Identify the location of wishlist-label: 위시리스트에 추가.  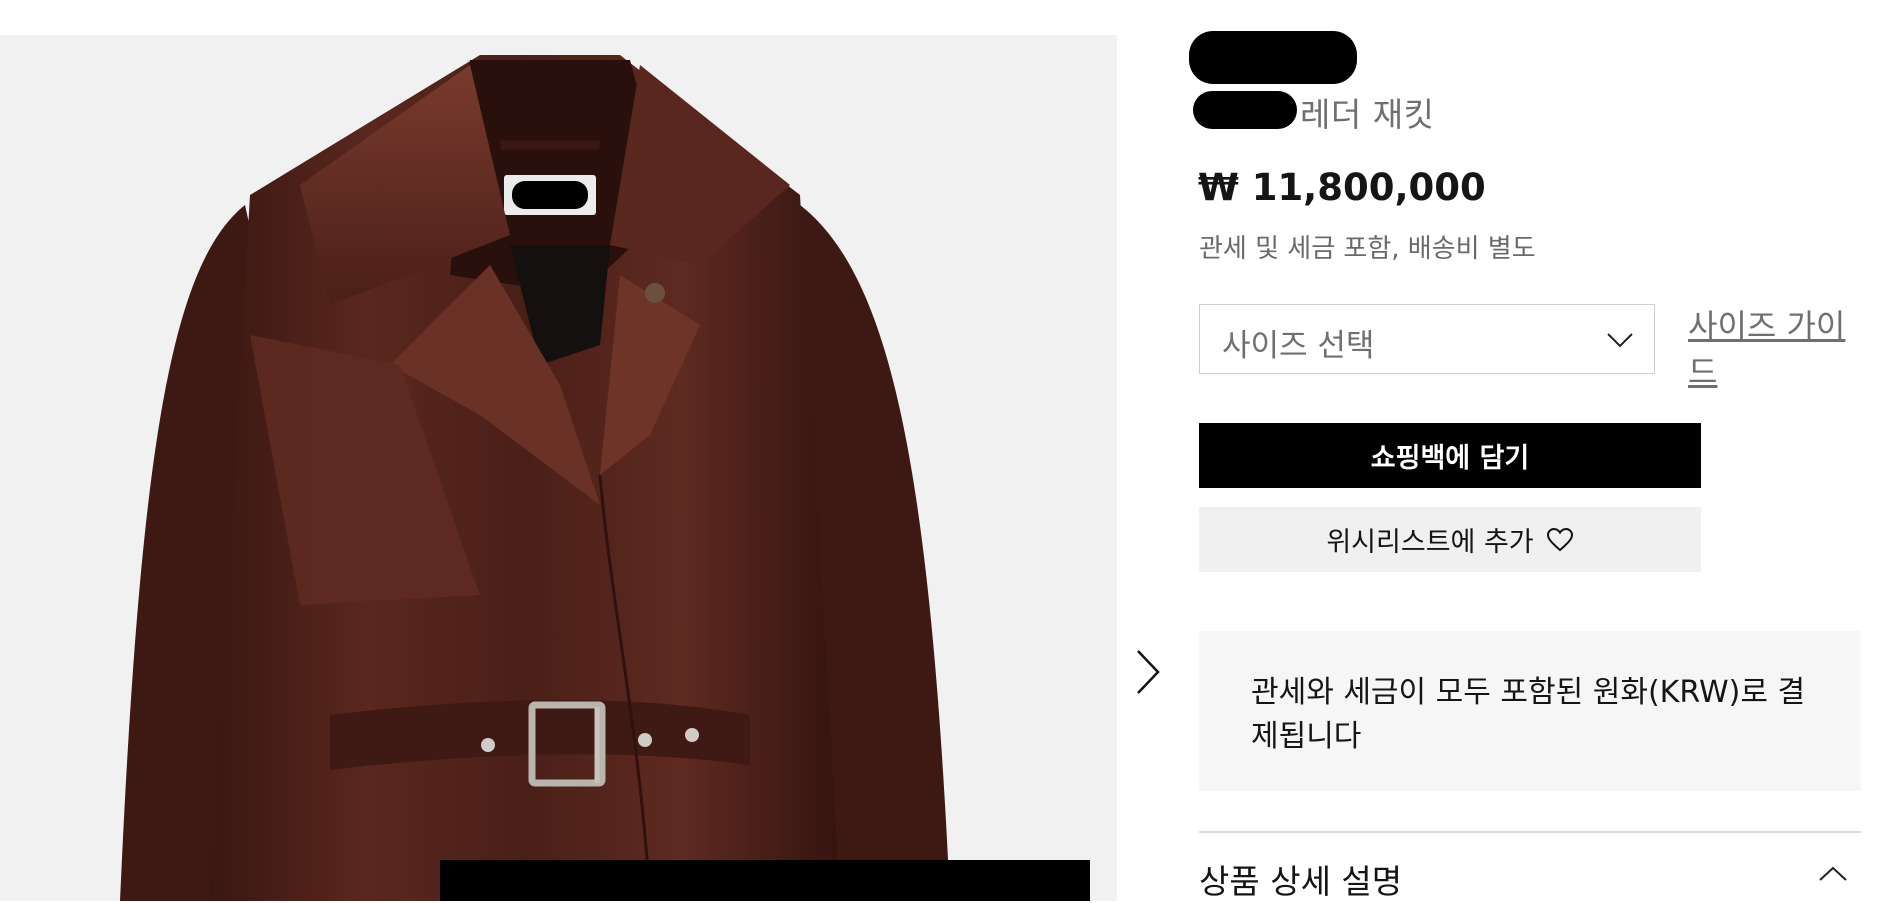
(1430, 542).